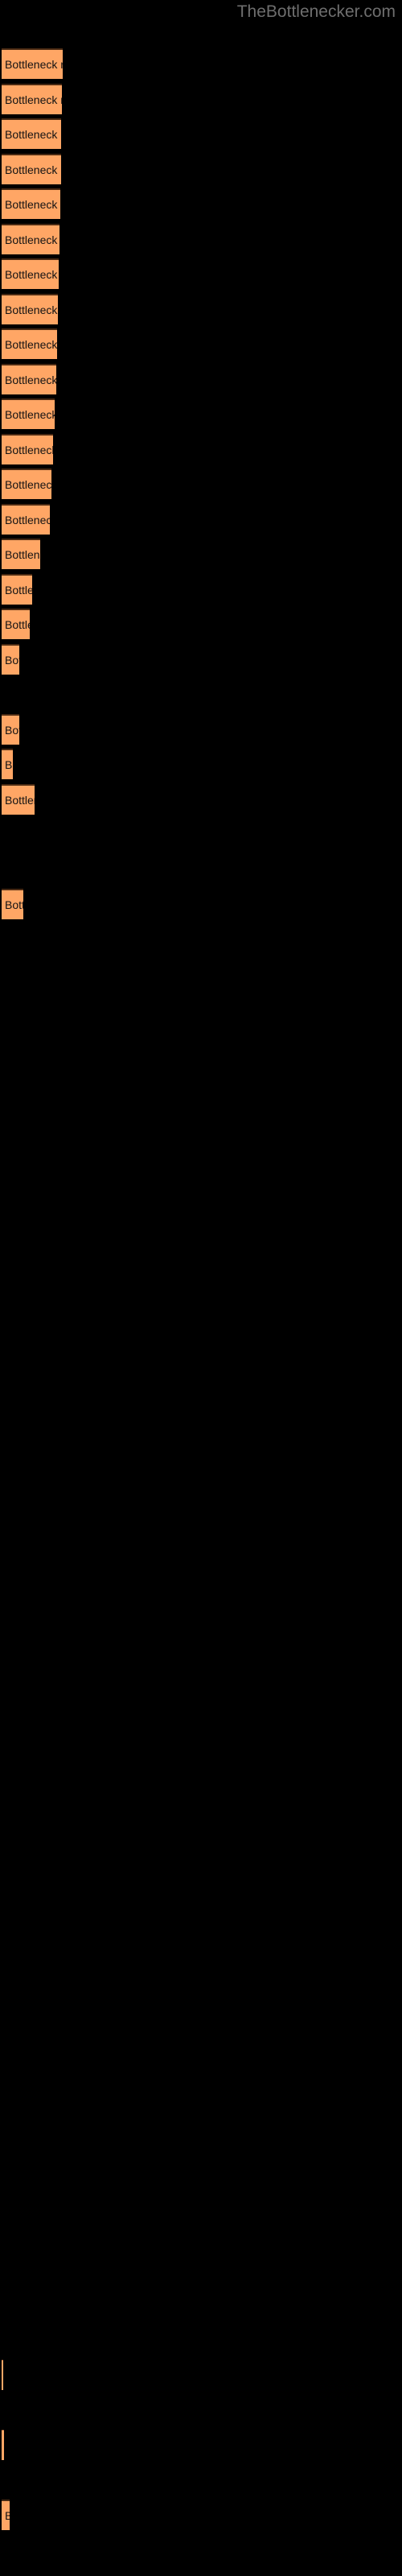  I want to click on bar-21: Bottleneck result, so click(7, 764).